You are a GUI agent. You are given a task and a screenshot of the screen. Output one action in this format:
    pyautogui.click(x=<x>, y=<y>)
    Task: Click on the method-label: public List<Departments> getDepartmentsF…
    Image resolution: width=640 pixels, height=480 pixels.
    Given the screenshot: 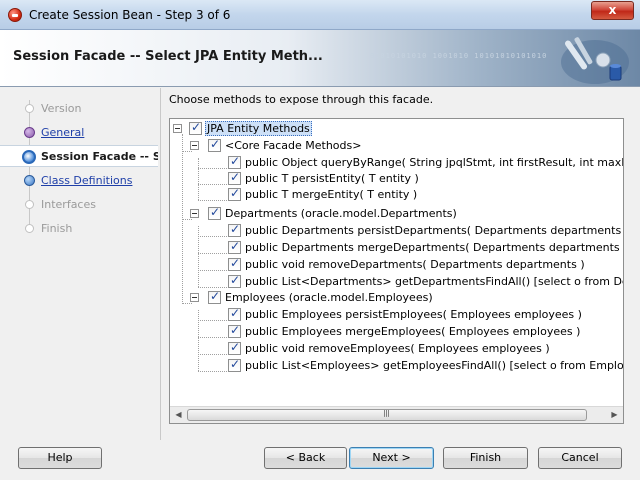 What is the action you would take?
    pyautogui.click(x=434, y=281)
    